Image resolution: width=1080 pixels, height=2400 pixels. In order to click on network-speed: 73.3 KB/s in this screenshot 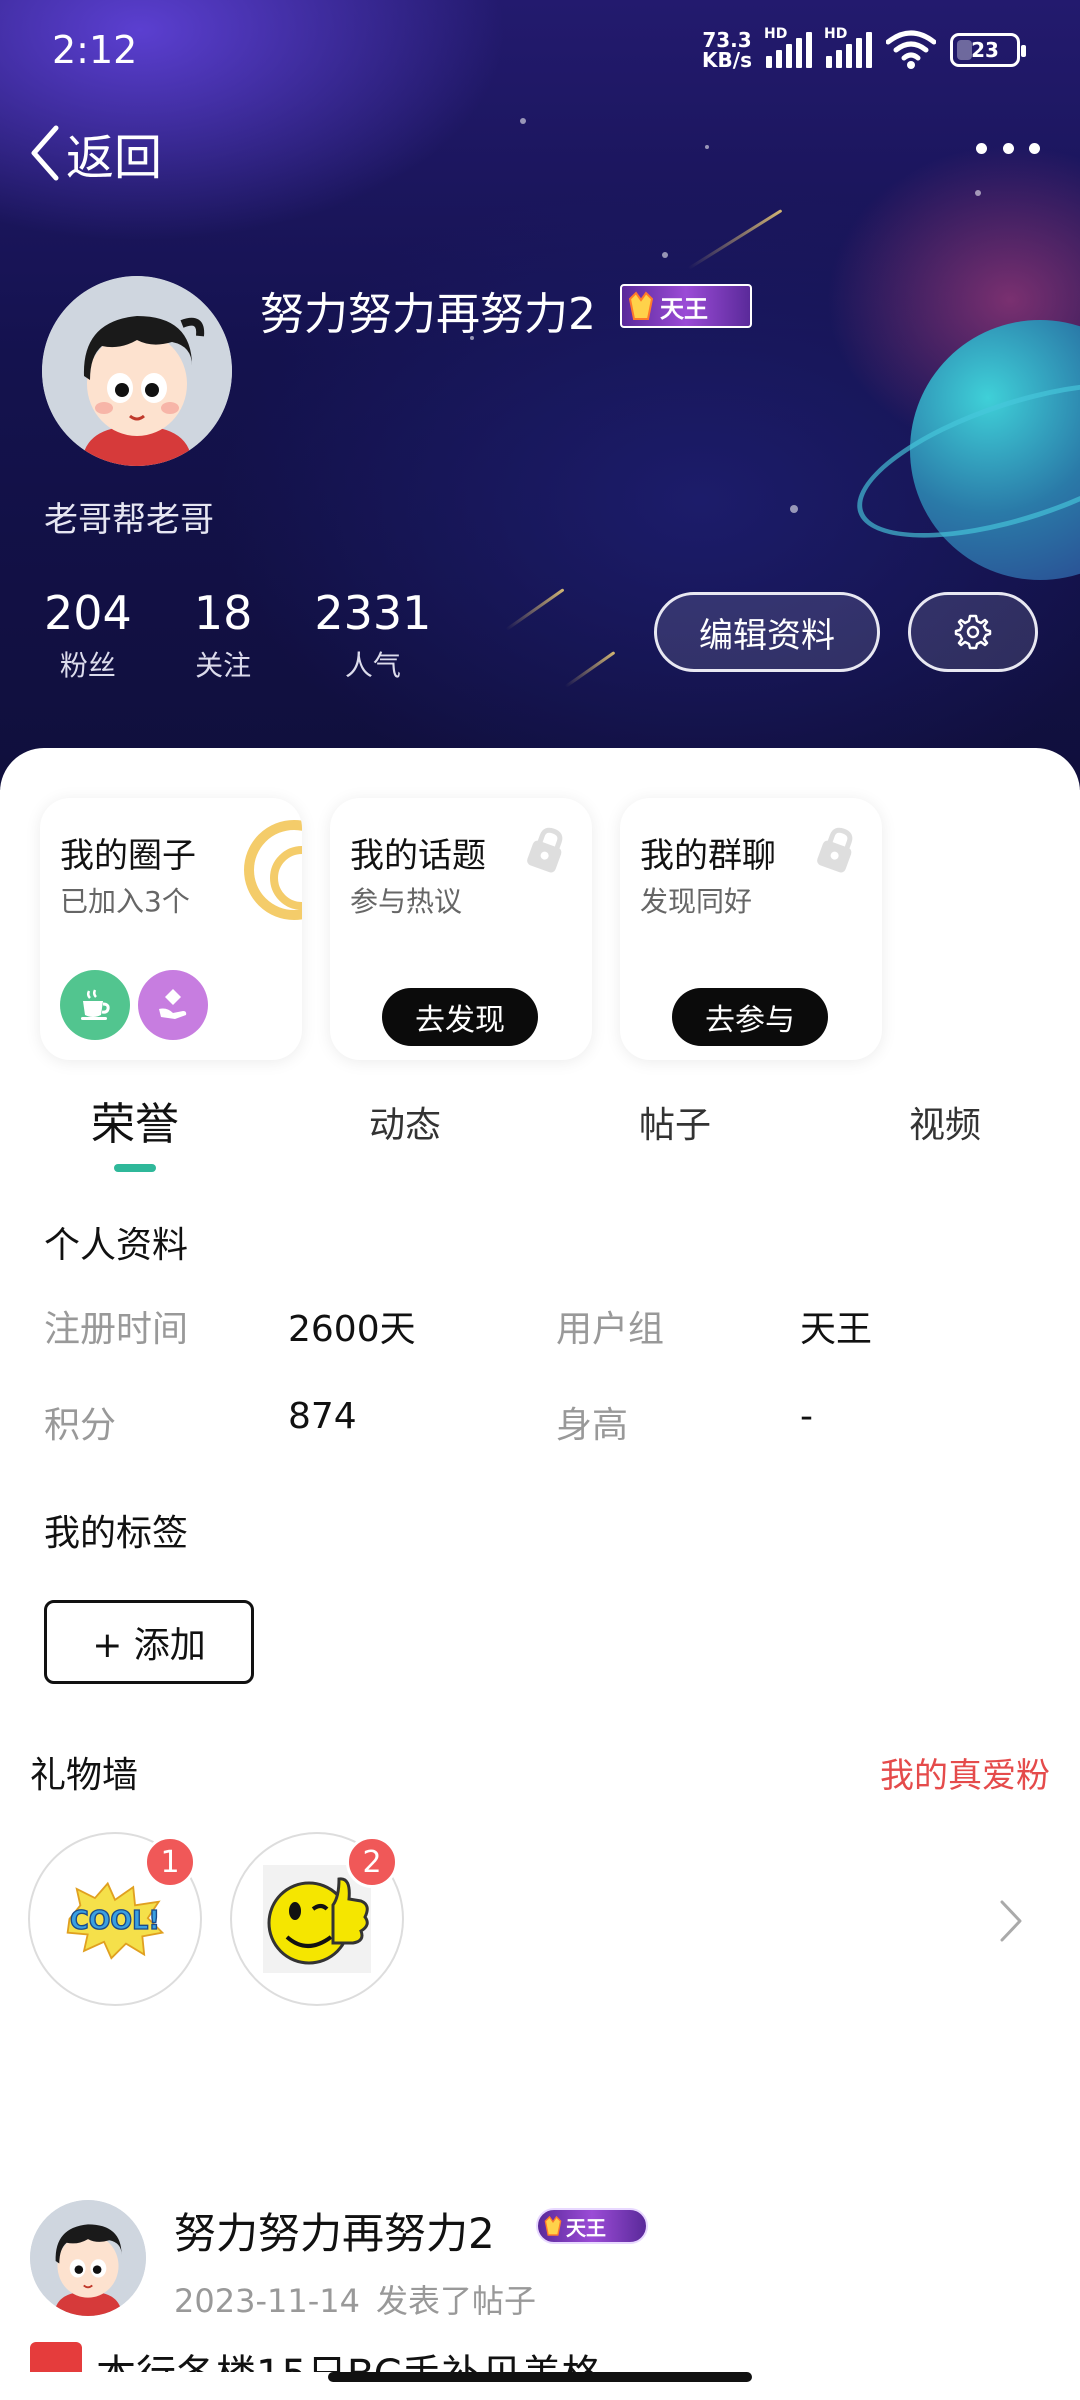, I will do `click(727, 50)`.